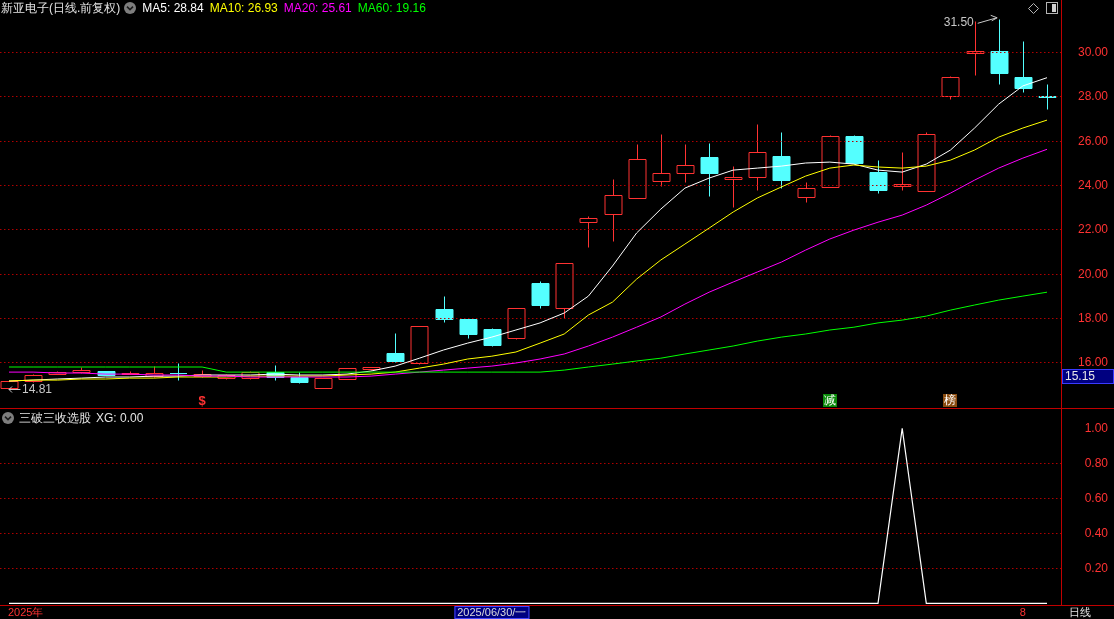 This screenshot has width=1114, height=619. Describe the element at coordinates (1096, 533) in the screenshot. I see `indicator-axis-label: 0.40` at that location.